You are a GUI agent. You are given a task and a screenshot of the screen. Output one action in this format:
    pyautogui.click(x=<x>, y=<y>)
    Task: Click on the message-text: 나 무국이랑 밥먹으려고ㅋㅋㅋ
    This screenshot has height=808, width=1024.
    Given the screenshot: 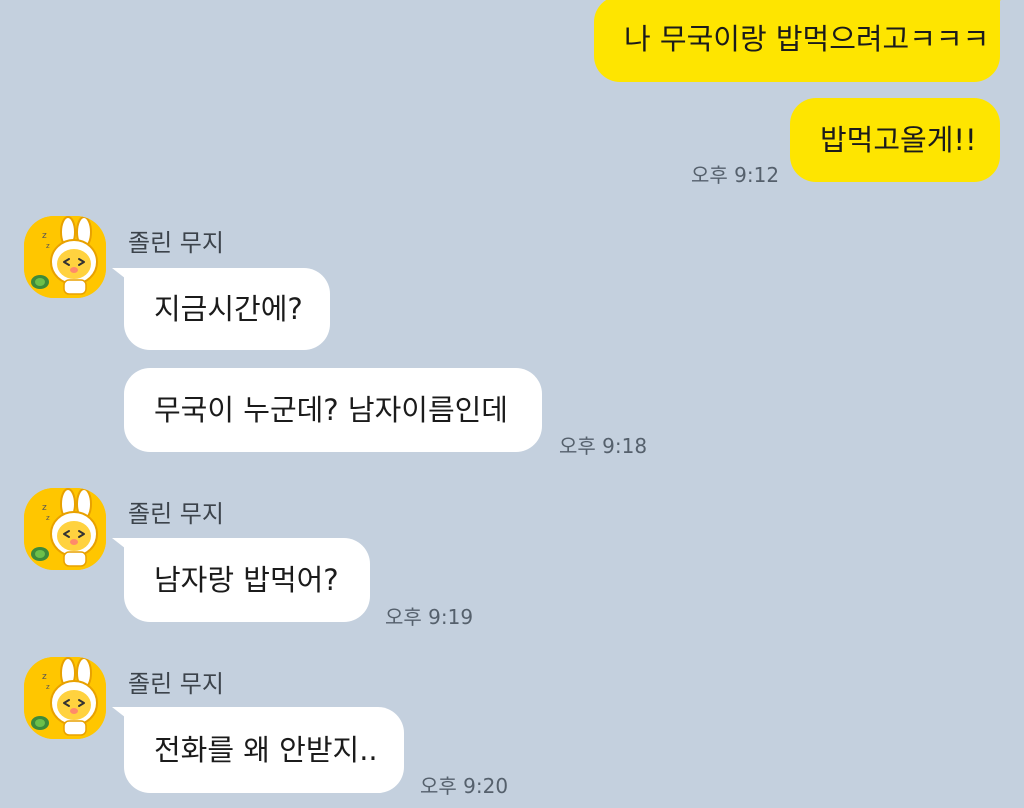 What is the action you would take?
    pyautogui.click(x=807, y=38)
    